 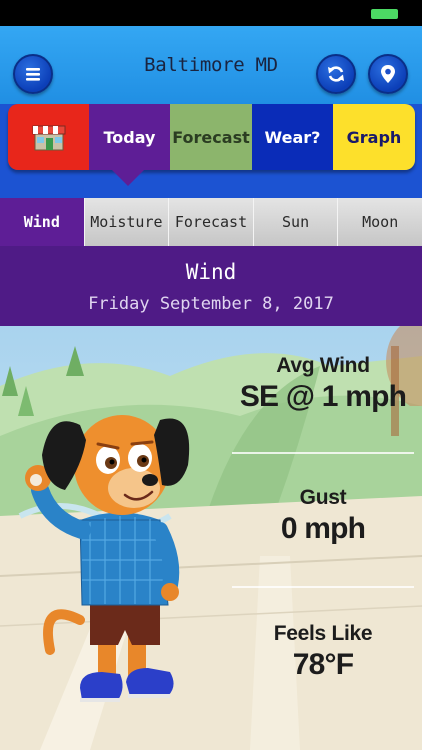 What do you see at coordinates (128, 178) in the screenshot?
I see `active-tab-pointer` at bounding box center [128, 178].